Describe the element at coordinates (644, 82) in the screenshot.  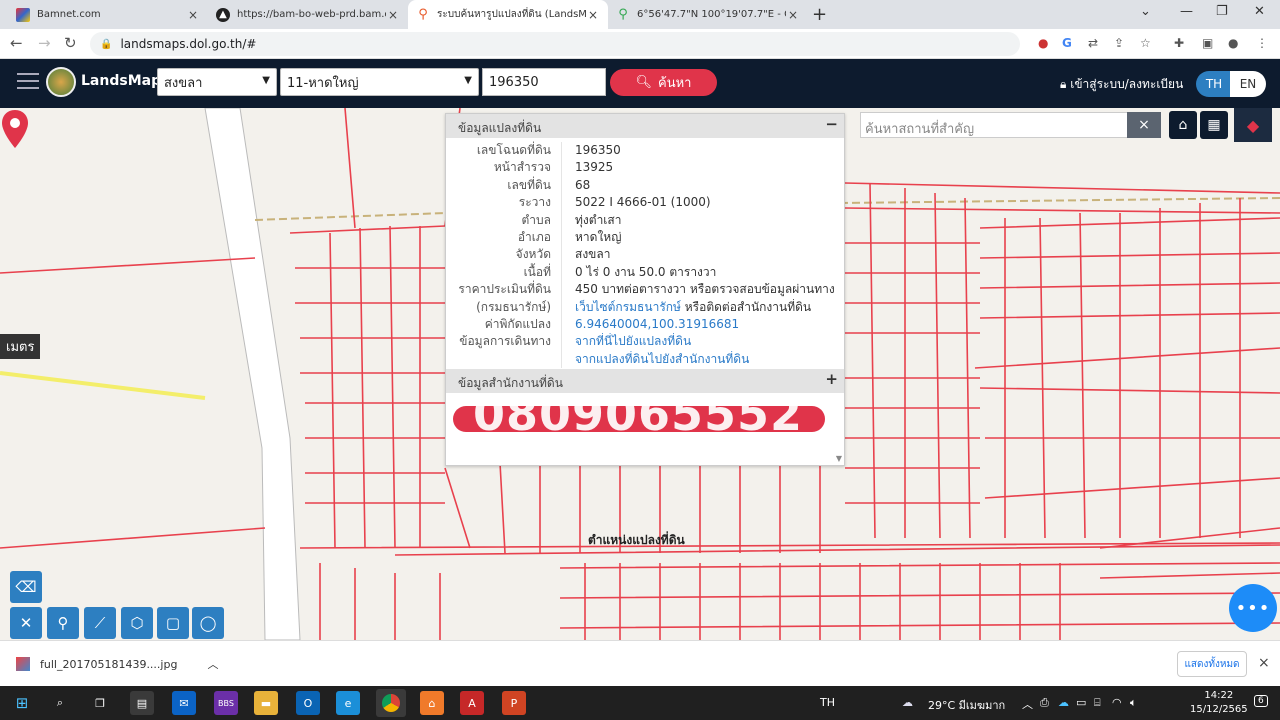
I see `search-icon: 🔍︎` at that location.